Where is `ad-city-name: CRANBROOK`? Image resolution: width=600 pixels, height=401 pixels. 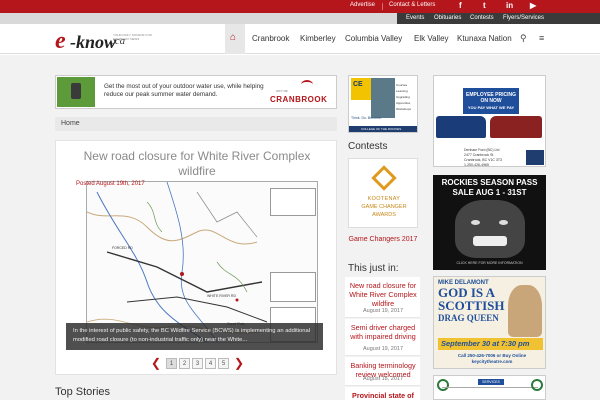 ad-city-name: CRANBROOK is located at coordinates (299, 99).